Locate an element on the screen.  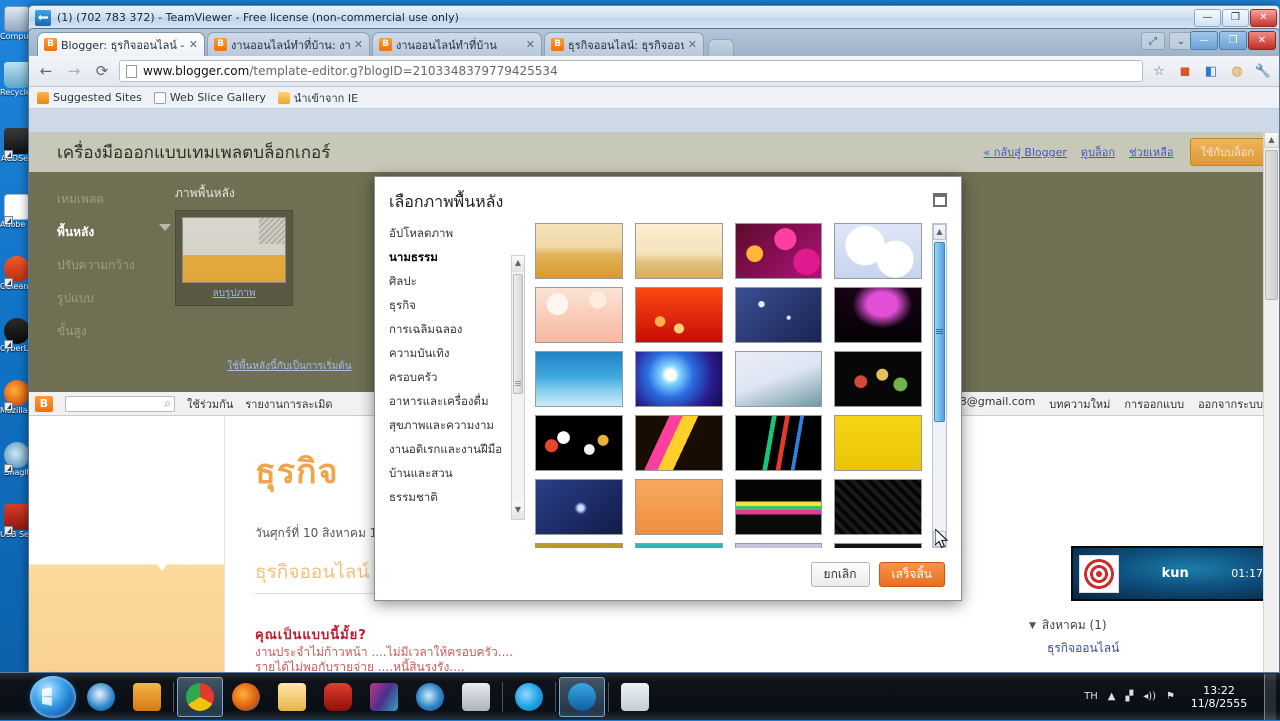
action-center-icon: ⚑ is located at coordinates (1170, 696).